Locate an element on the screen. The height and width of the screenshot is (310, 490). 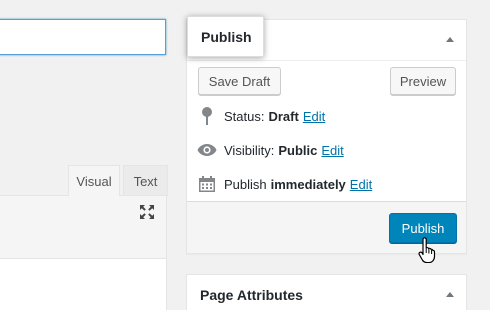
visibility-row: Visibility: Public Edit is located at coordinates (270, 150).